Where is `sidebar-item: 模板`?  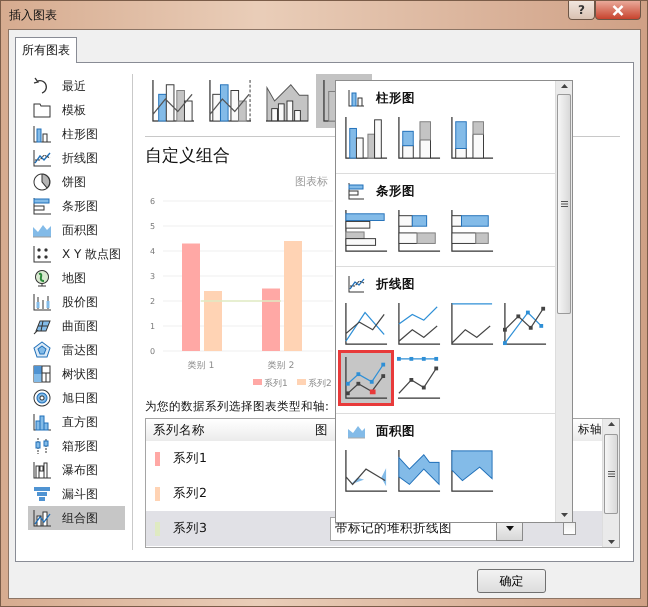 sidebar-item: 模板 is located at coordinates (76, 110).